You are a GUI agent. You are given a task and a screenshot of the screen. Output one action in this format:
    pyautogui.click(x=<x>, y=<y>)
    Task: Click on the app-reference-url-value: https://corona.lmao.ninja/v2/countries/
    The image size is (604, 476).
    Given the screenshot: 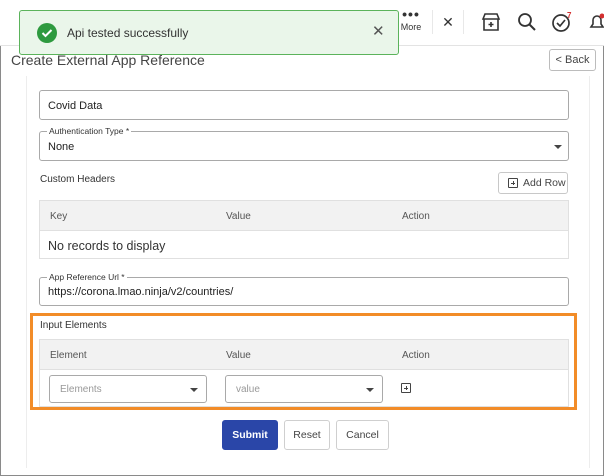 What is the action you would take?
    pyautogui.click(x=141, y=292)
    